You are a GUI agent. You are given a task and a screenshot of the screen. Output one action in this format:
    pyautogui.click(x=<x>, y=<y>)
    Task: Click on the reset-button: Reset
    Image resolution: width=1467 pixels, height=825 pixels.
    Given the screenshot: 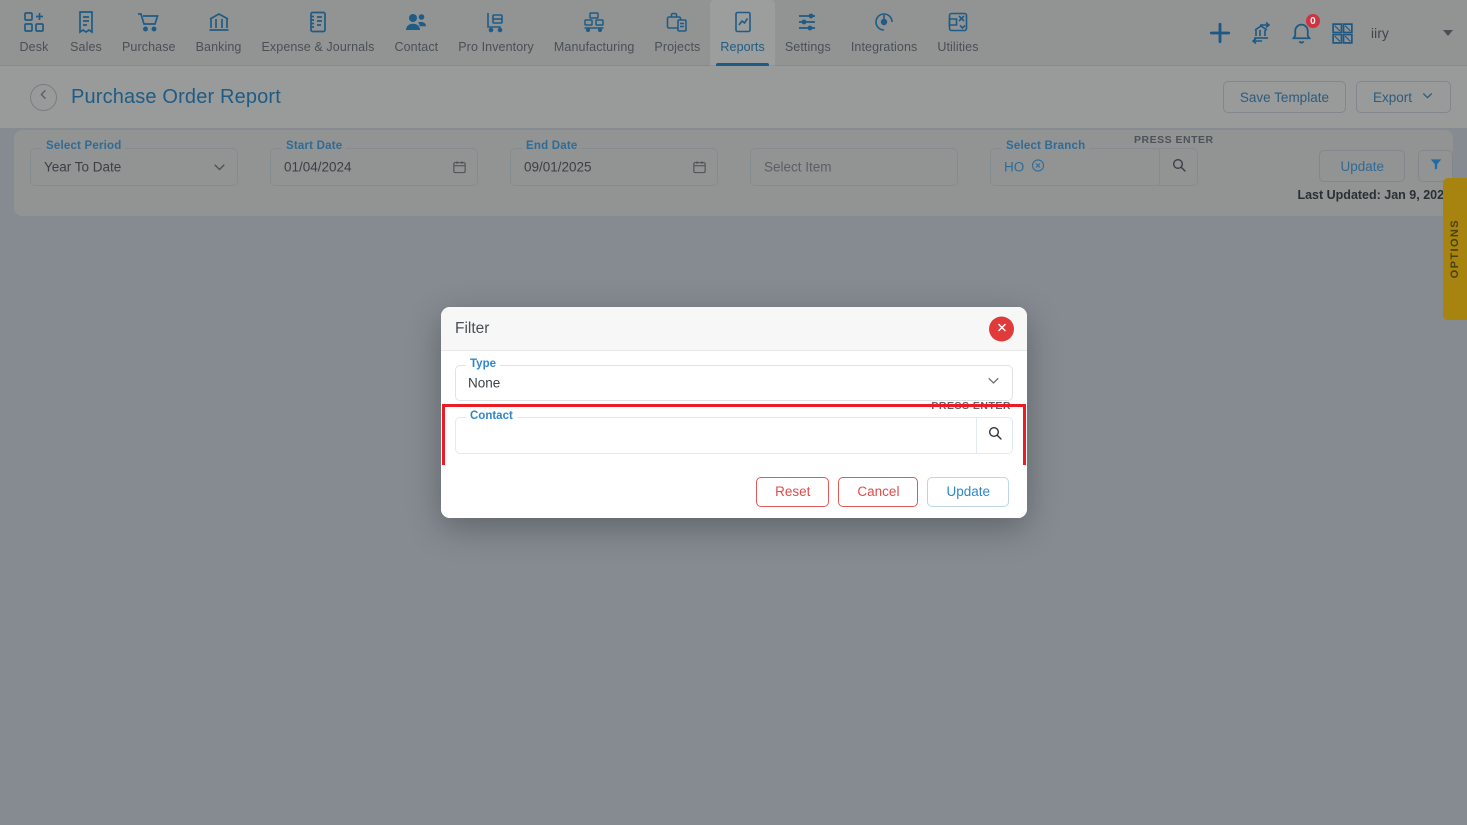 What is the action you would take?
    pyautogui.click(x=793, y=491)
    